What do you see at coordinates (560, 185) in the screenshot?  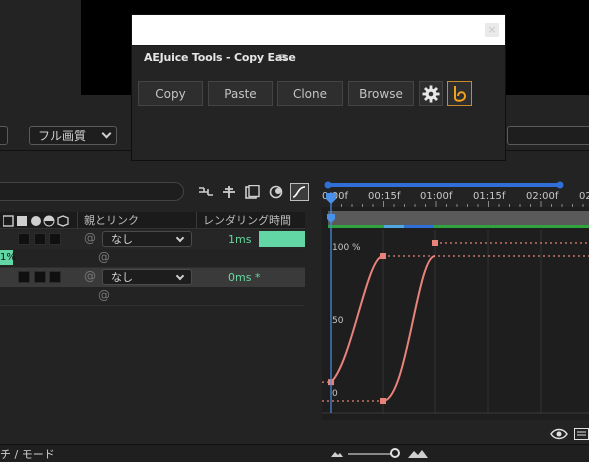 I see `work-area-end-handle` at bounding box center [560, 185].